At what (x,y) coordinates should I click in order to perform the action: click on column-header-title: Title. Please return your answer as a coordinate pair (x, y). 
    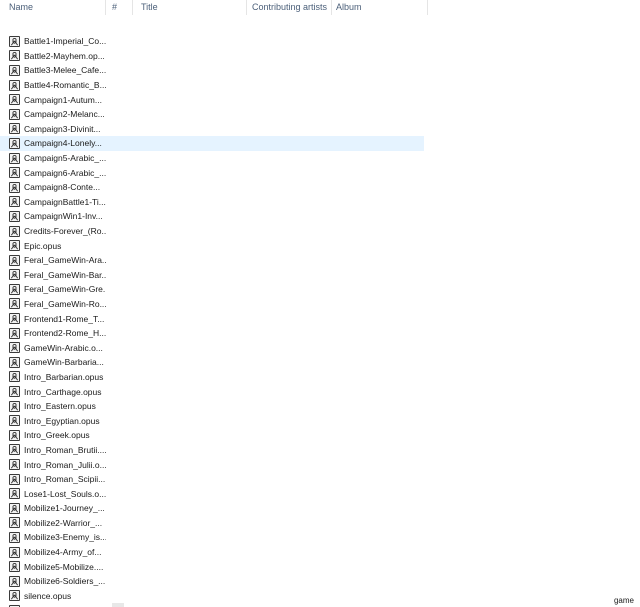
    Looking at the image, I should click on (190, 7).